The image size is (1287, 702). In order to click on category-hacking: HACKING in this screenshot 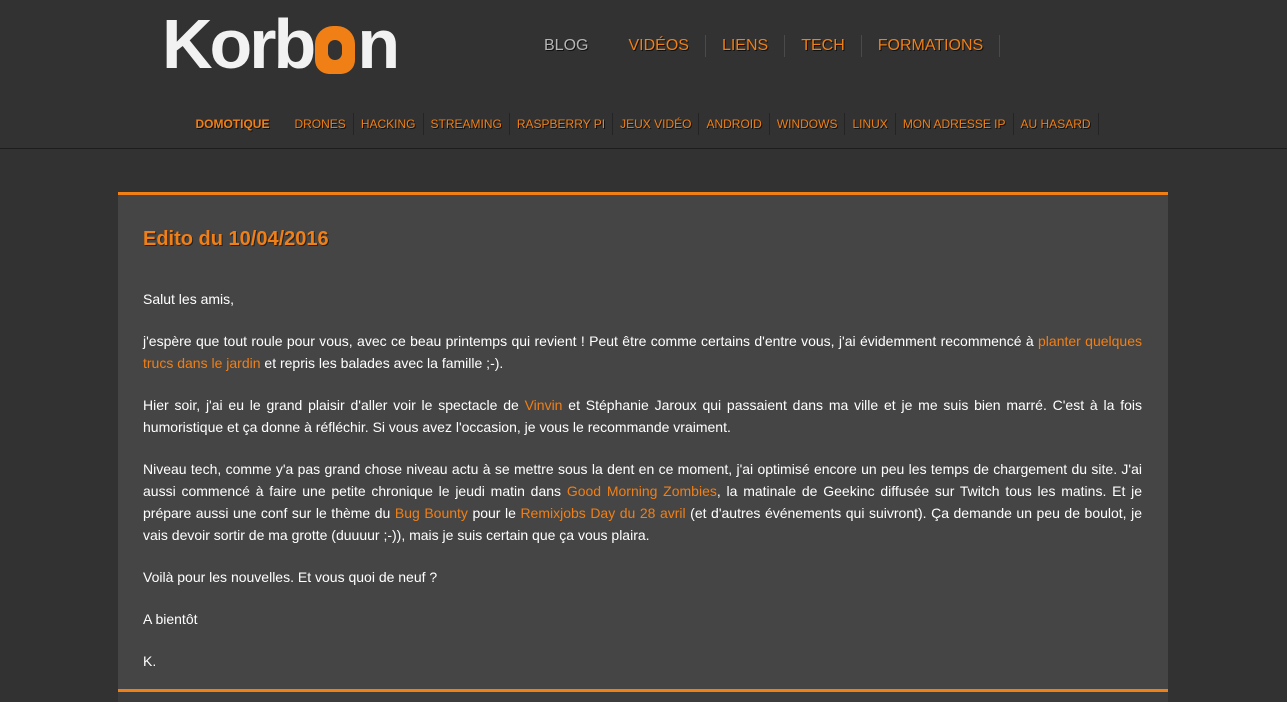, I will do `click(389, 124)`.